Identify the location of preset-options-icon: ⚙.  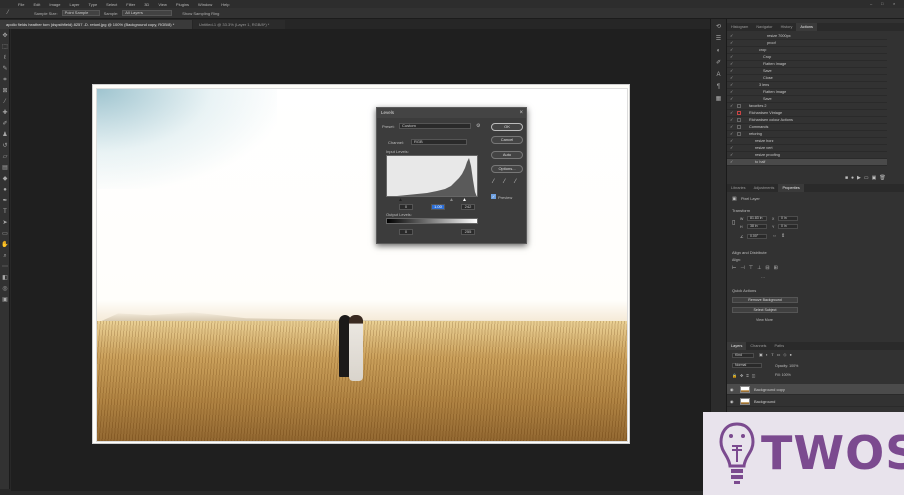
(478, 126).